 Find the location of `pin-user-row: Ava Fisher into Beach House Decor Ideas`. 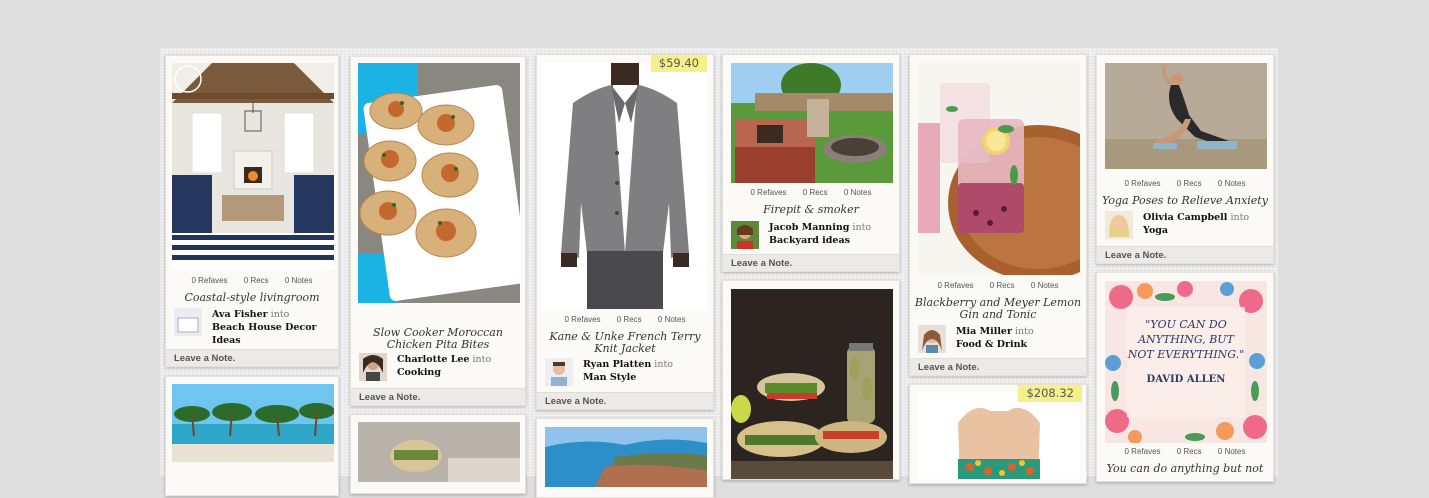

pin-user-row: Ava Fisher into Beach House Decor Ideas is located at coordinates (253, 327).